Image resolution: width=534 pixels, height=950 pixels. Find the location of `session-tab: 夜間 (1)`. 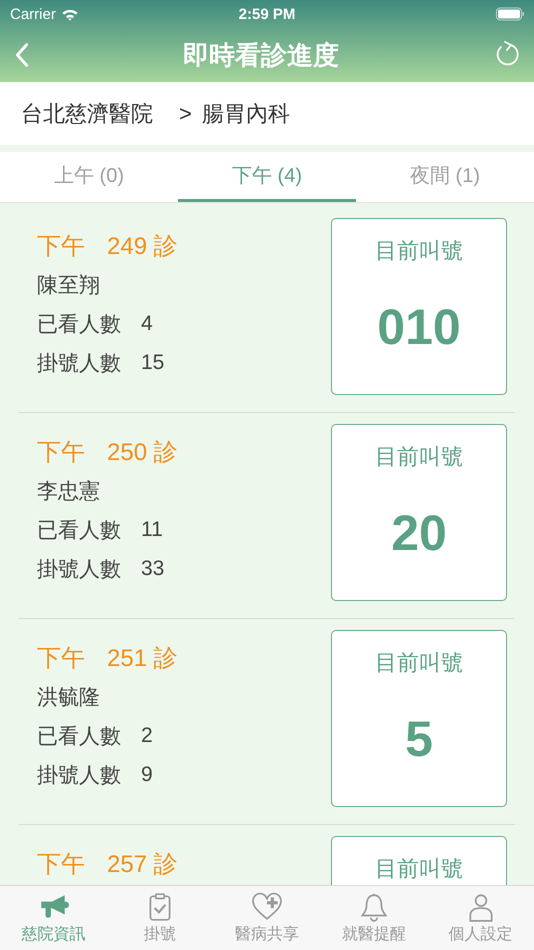

session-tab: 夜間 (1) is located at coordinates (445, 177).